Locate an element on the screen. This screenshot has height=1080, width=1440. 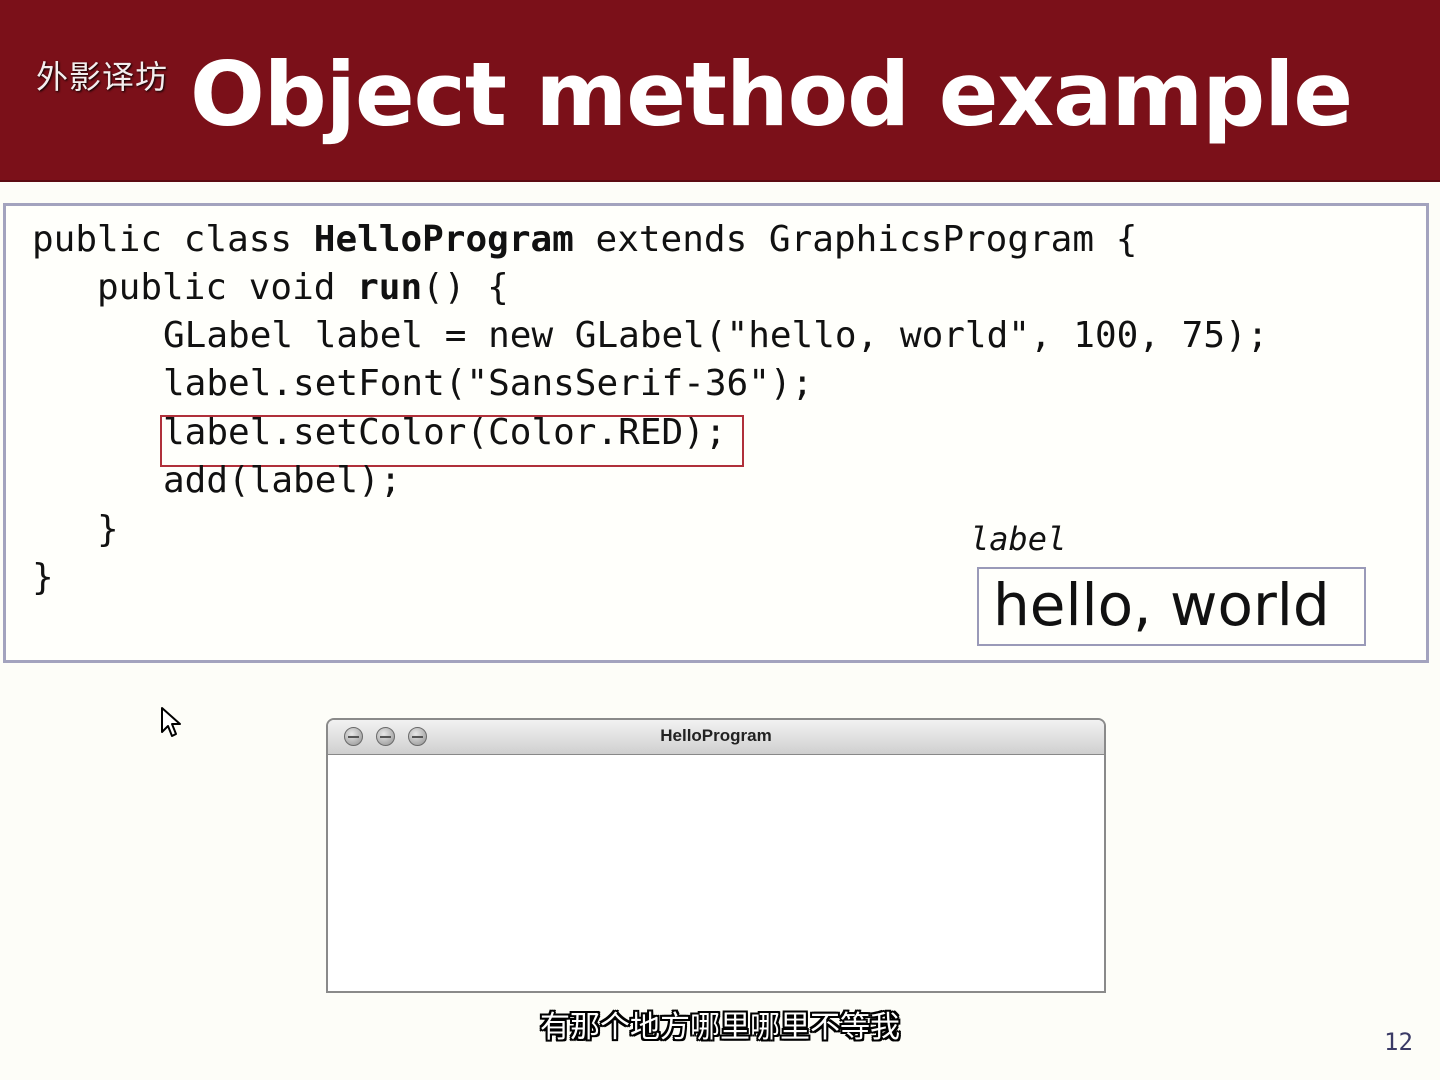
code-line-8: } is located at coordinates (43, 577).